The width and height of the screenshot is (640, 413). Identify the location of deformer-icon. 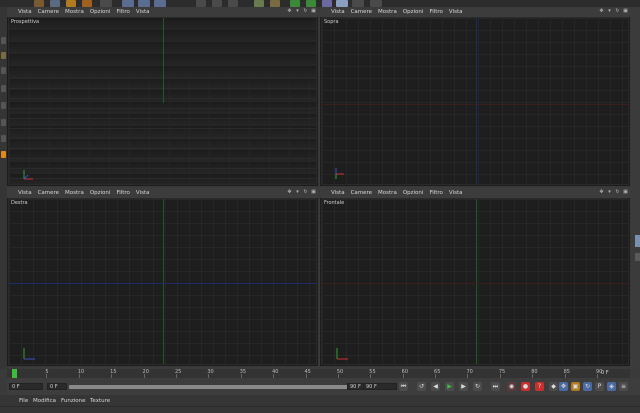
(311, 3).